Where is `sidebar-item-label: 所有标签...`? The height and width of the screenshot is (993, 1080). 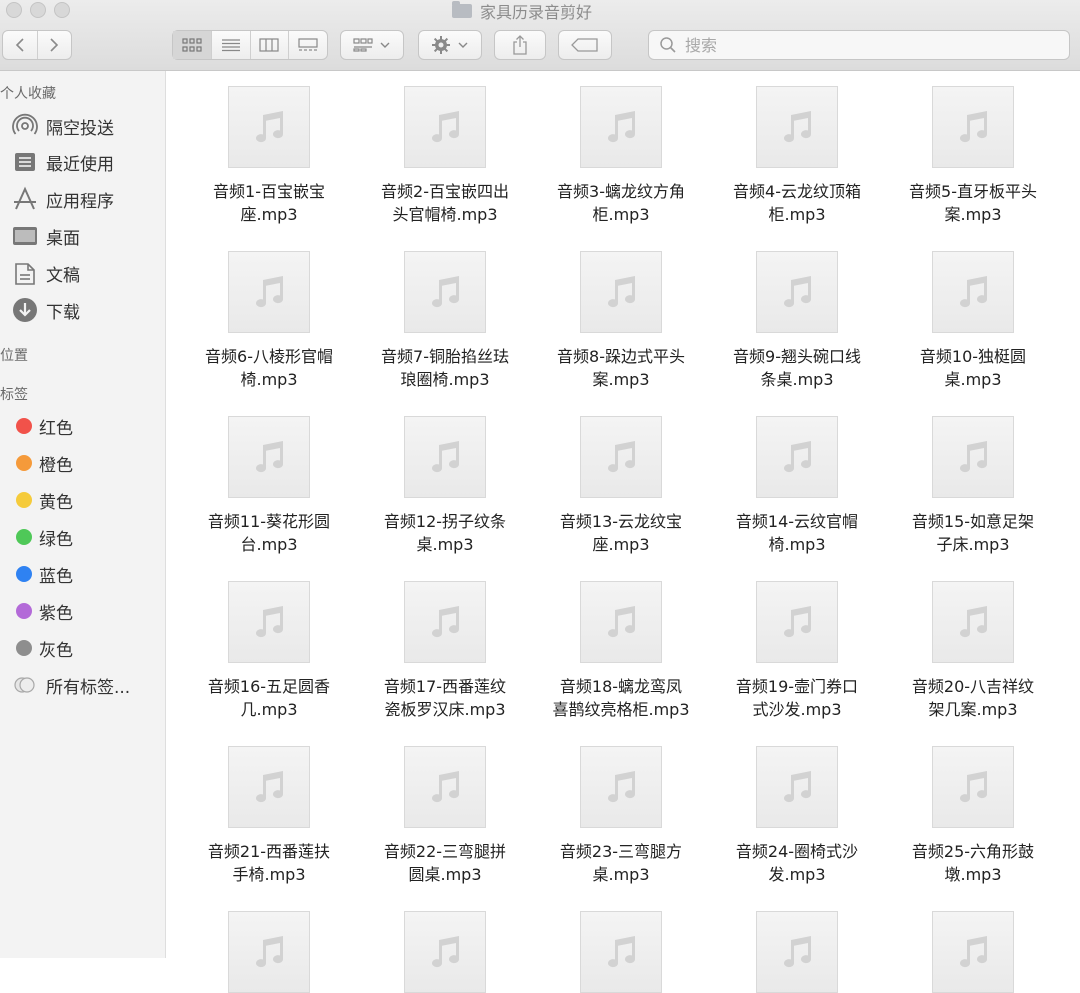
sidebar-item-label: 所有标签... is located at coordinates (88, 687).